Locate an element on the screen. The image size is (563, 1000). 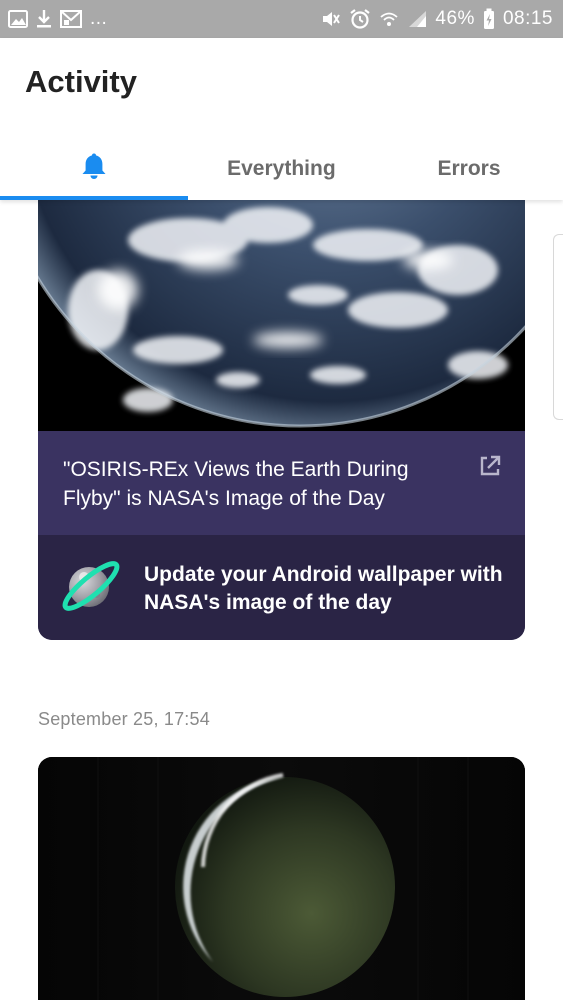
page-title: Activity is located at coordinates (81, 81).